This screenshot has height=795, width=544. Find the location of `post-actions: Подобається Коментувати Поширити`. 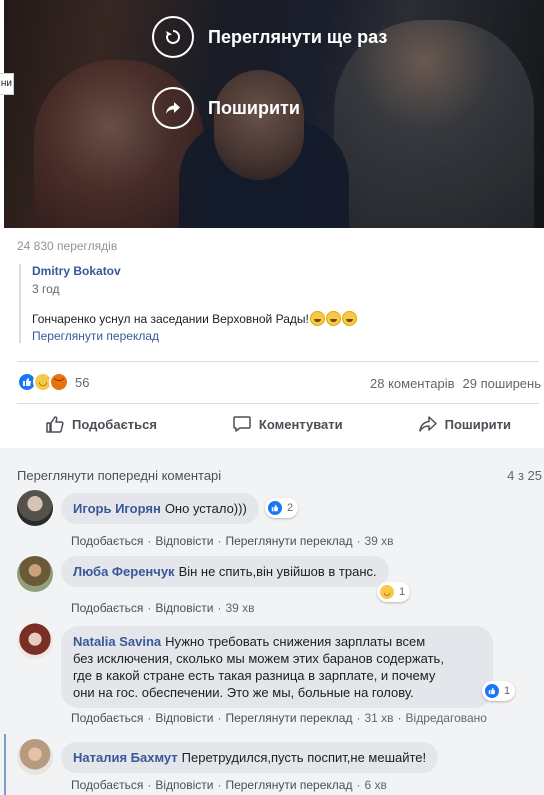

post-actions: Подобається Коментувати Поширити is located at coordinates (278, 424).